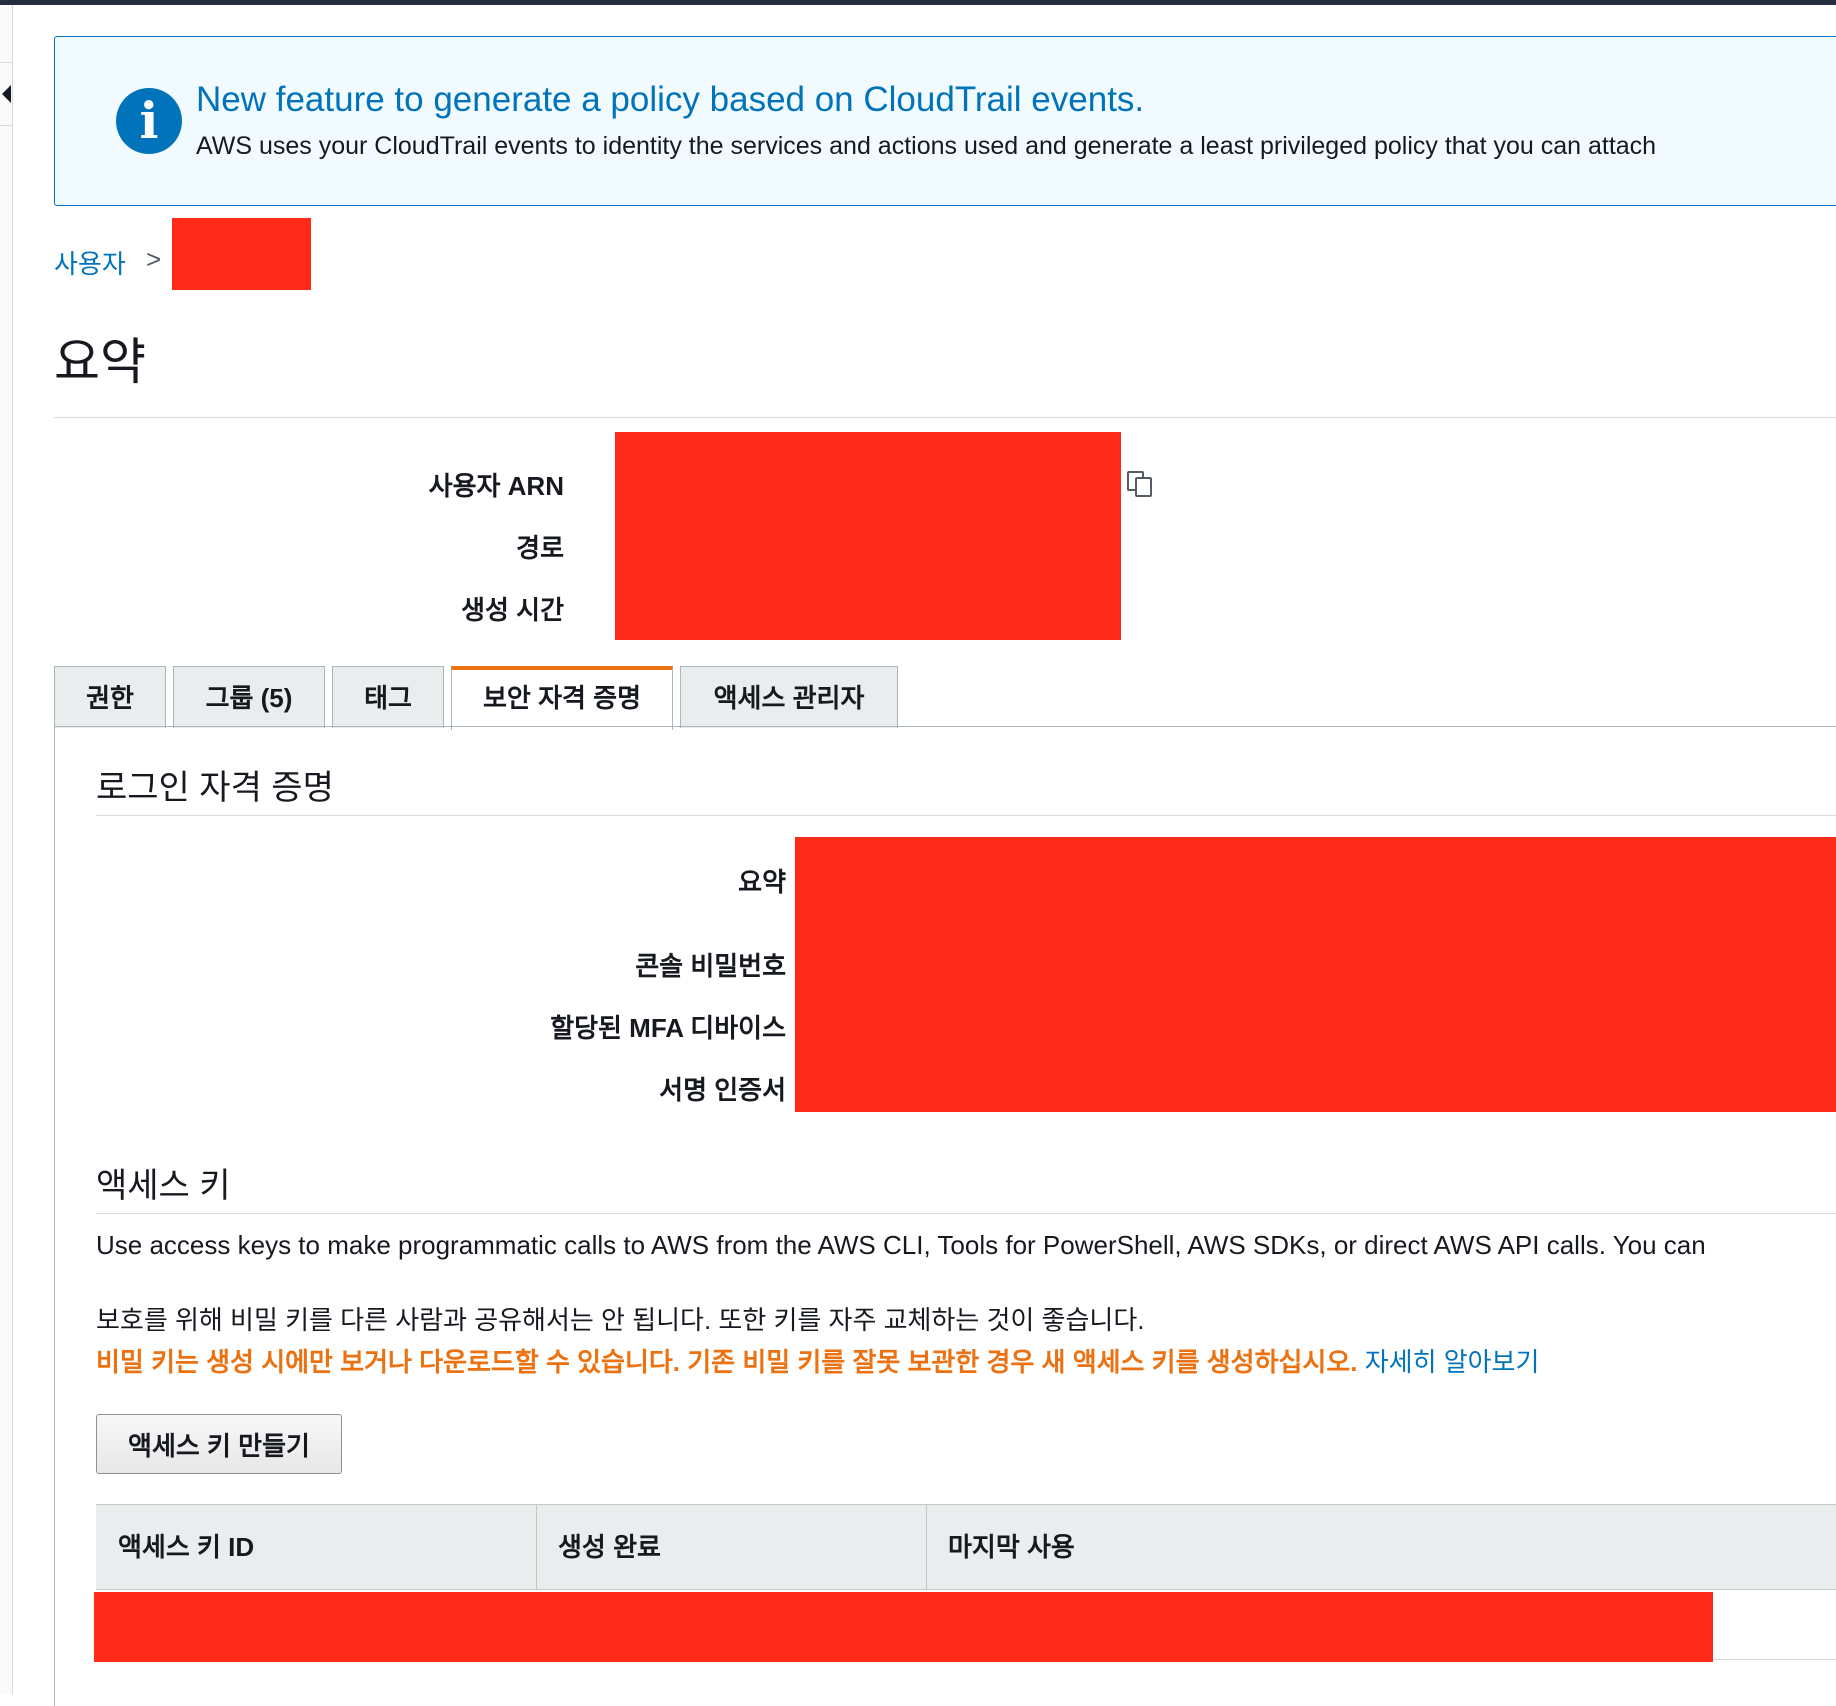  Describe the element at coordinates (762, 882) in the screenshot. I see `signin-summary-label: 요약` at that location.